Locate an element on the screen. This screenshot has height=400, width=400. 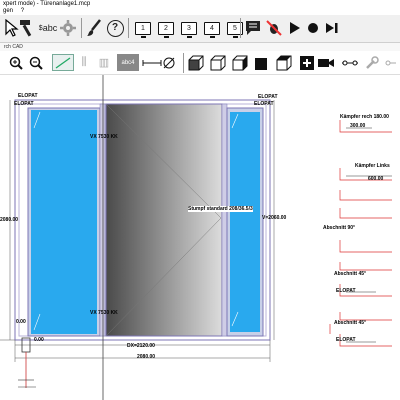
vx-label-bottom: VX 7530 KK is located at coordinates (104, 313).